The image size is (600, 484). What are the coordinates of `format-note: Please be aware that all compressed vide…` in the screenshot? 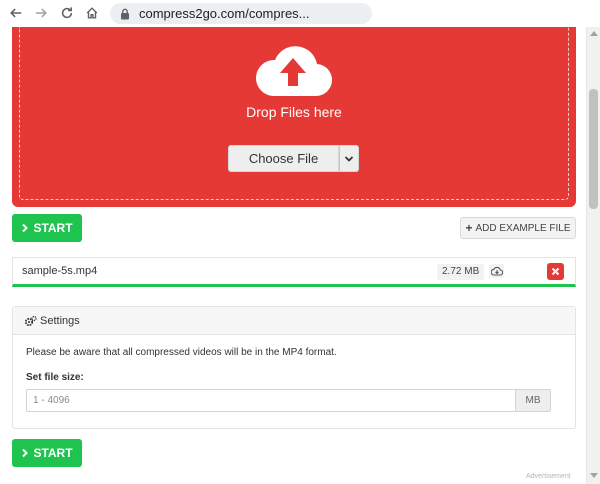 It's located at (181, 352).